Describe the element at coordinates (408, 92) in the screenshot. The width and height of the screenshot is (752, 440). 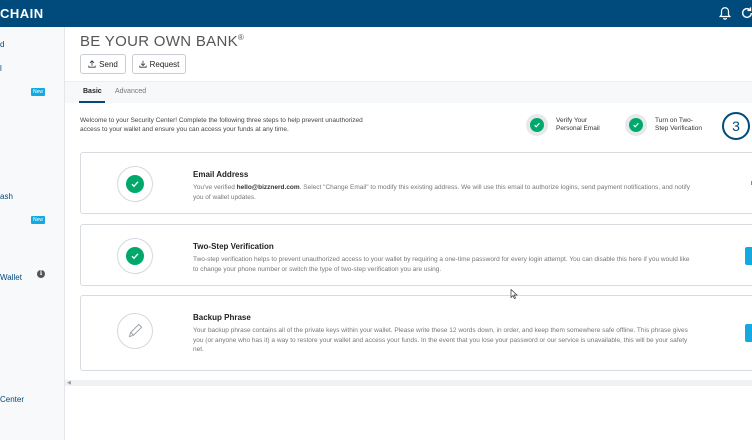
I see `tabs-bar: Basic Advanced` at that location.